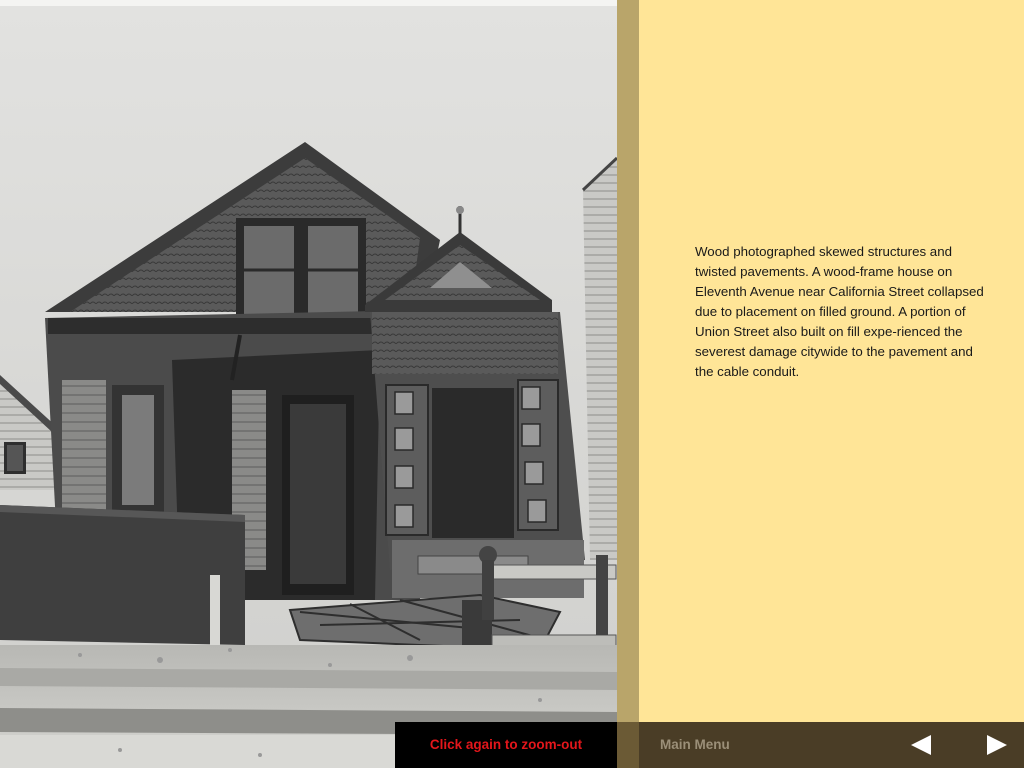  I want to click on bottom-nav-bar: Main Menu, so click(820, 745).